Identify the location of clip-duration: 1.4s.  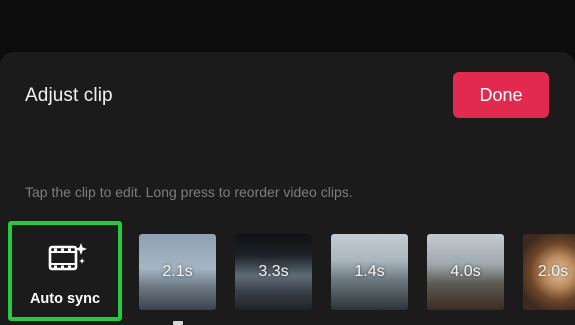
(369, 271).